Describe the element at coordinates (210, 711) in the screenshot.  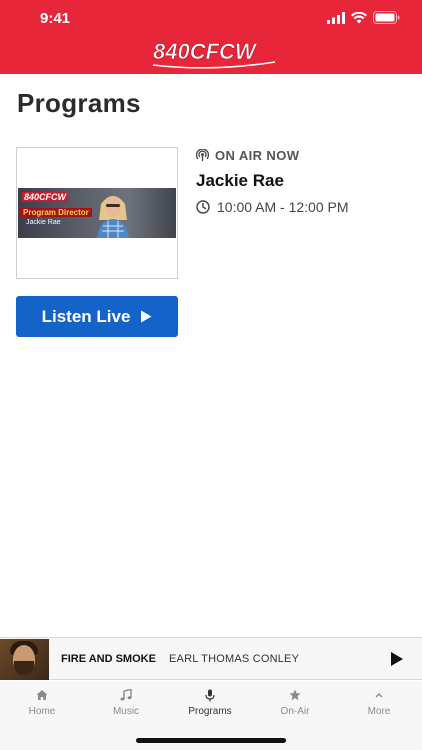
I see `tab-label: Programs` at that location.